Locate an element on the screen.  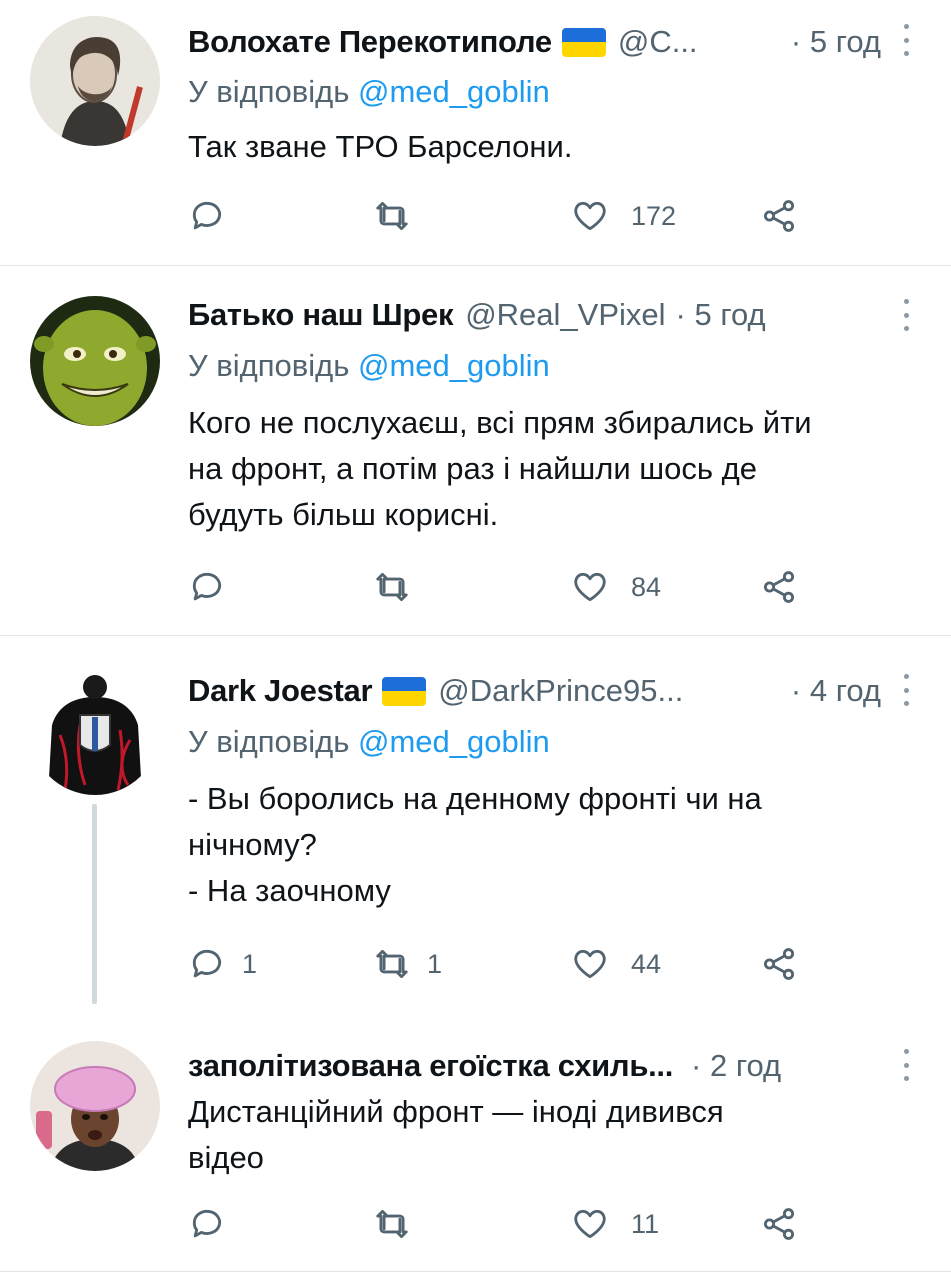
like-count: 172 is located at coordinates (654, 215).